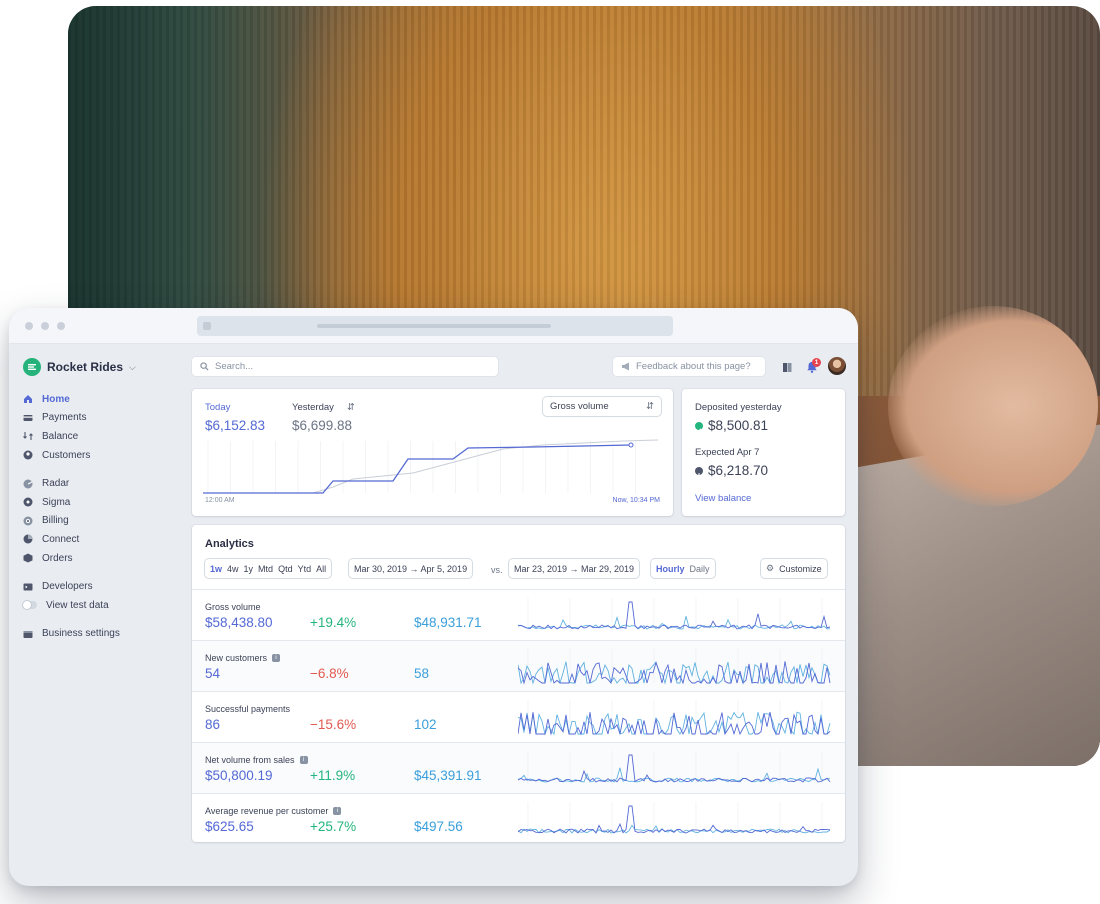  I want to click on sidebar-item-customers: Customers, so click(103, 455).